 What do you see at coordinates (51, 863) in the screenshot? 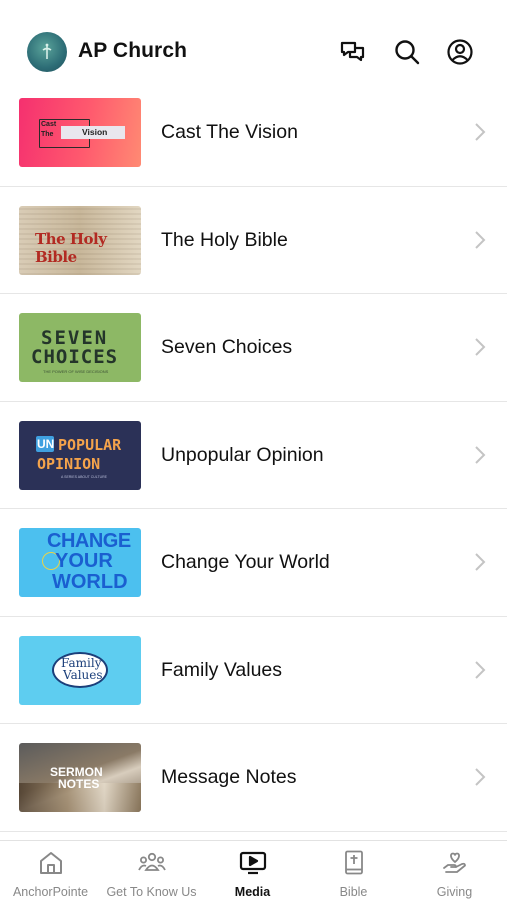
I see `home-icon` at bounding box center [51, 863].